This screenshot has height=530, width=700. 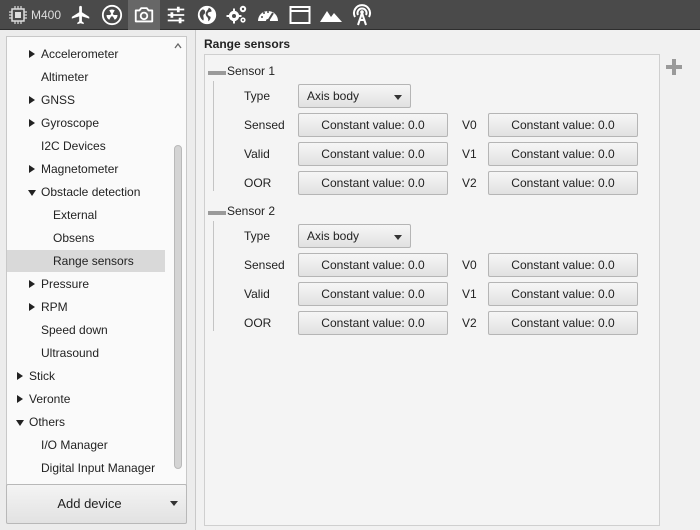 I want to click on tree-item-label: Stick, so click(x=42, y=376).